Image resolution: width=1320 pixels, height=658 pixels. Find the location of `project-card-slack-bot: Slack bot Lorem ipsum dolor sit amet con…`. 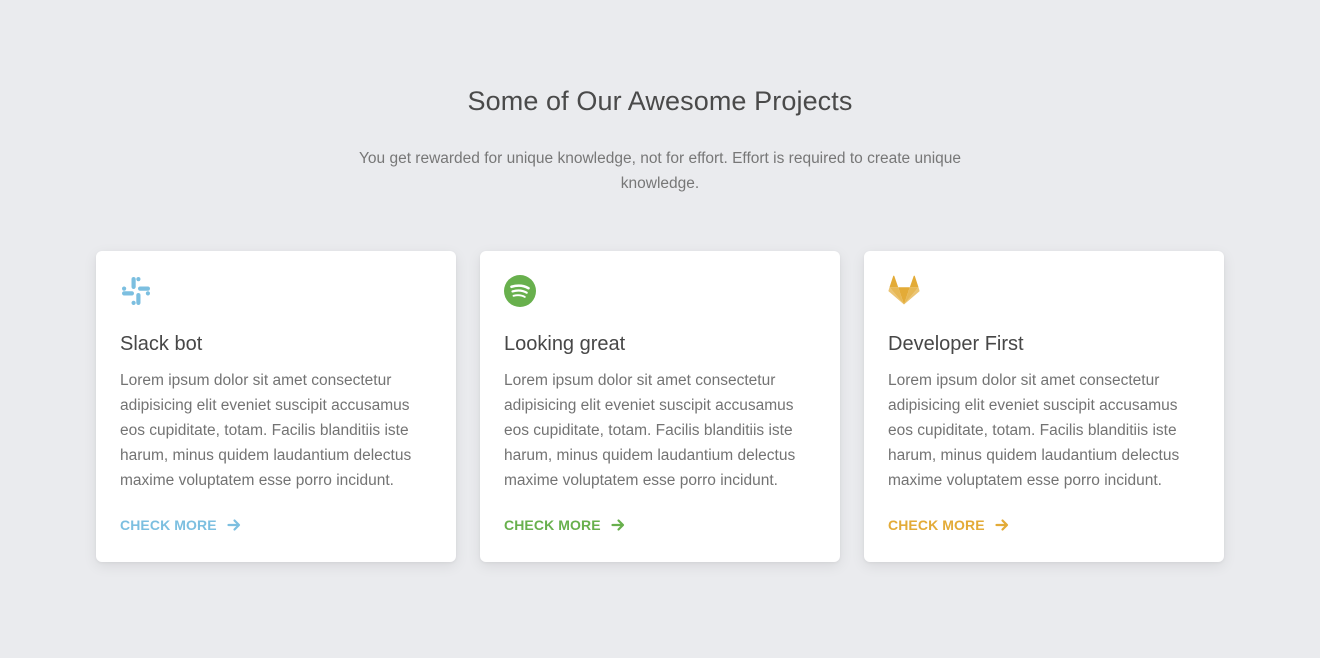

project-card-slack-bot: Slack bot Lorem ipsum dolor sit amet con… is located at coordinates (276, 406).